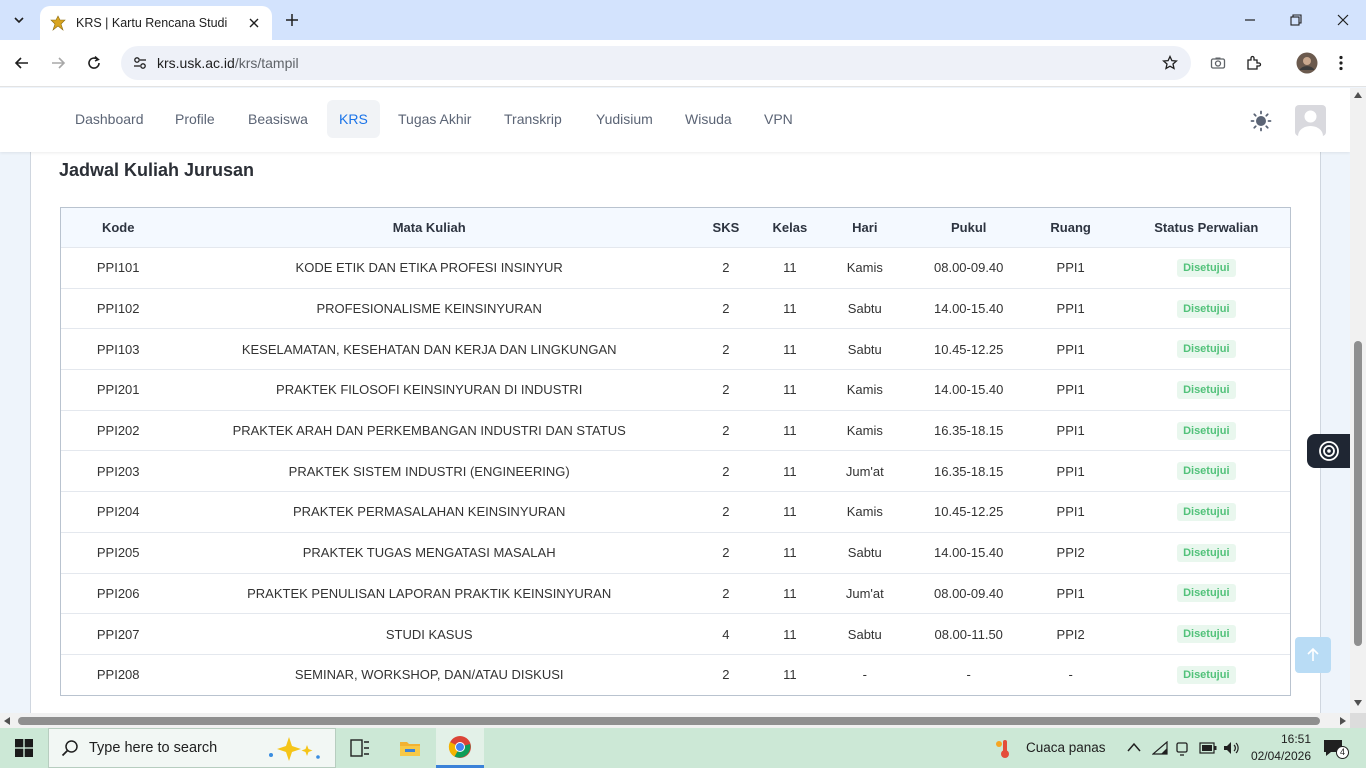 The image size is (1366, 768). I want to click on taskbar-search-box: Type here to search, so click(192, 748).